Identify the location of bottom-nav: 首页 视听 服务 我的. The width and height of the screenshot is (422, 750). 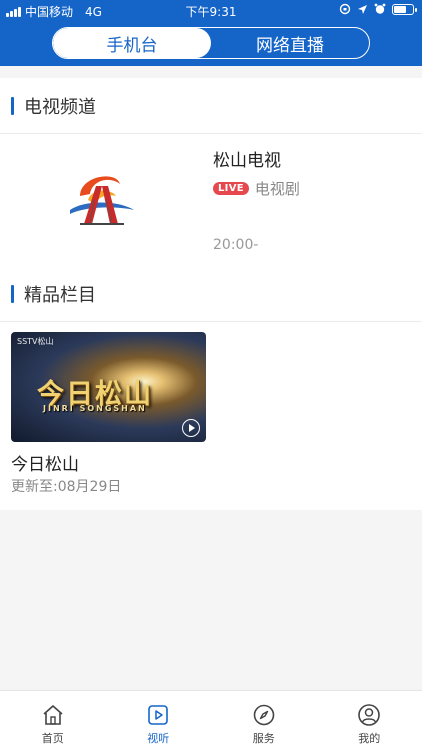
(211, 720).